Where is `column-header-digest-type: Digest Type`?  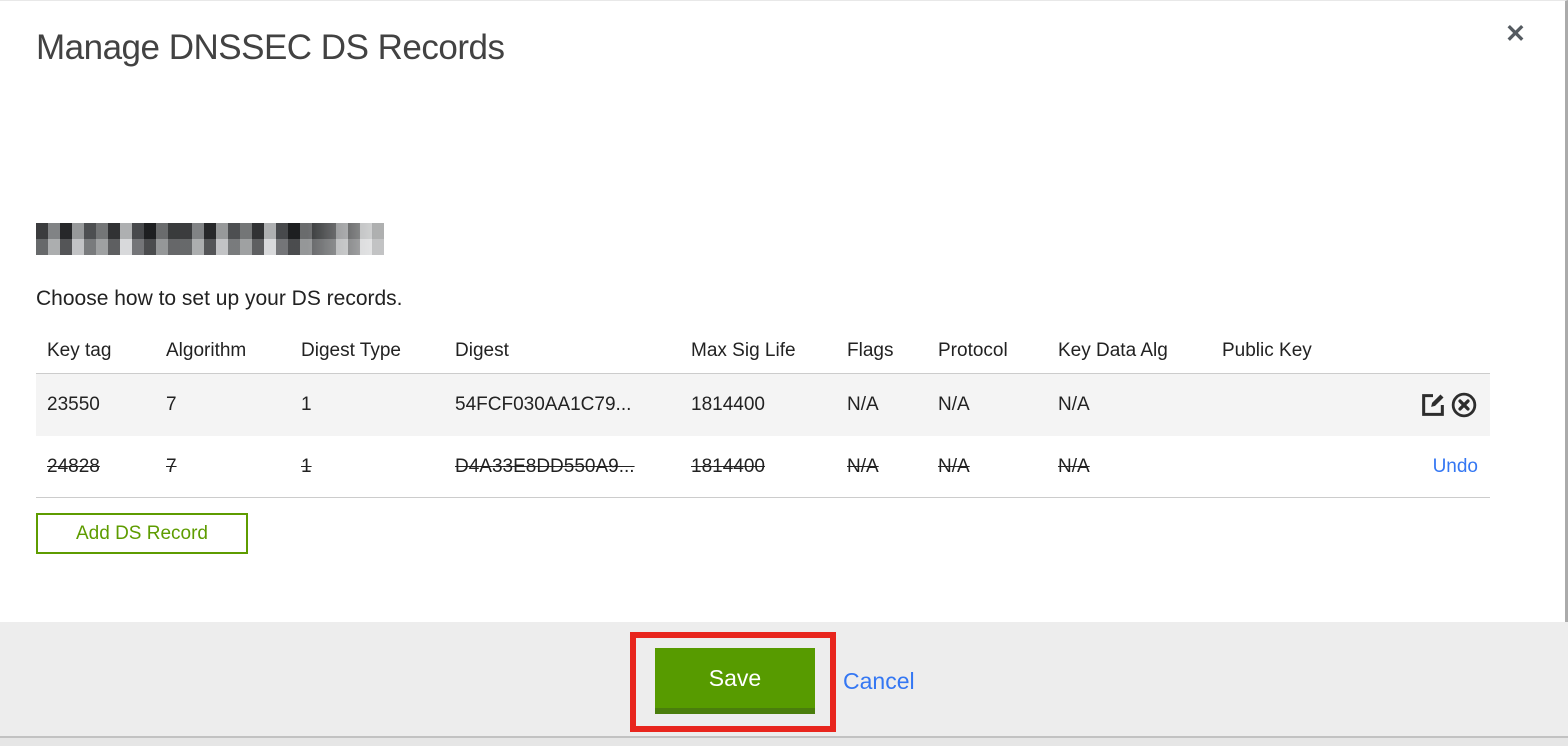
column-header-digest-type: Digest Type is located at coordinates (351, 350).